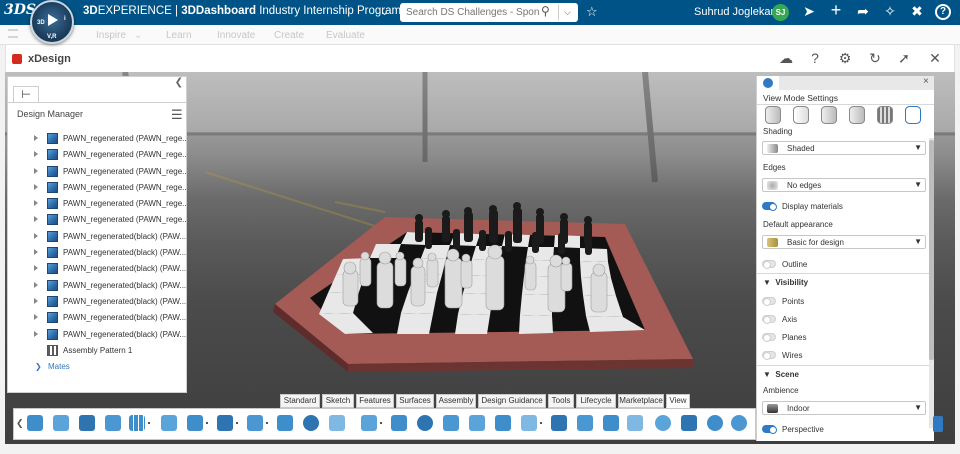 The height and width of the screenshot is (454, 960). Describe the element at coordinates (477, 423) in the screenshot. I see `pull-icon` at that location.